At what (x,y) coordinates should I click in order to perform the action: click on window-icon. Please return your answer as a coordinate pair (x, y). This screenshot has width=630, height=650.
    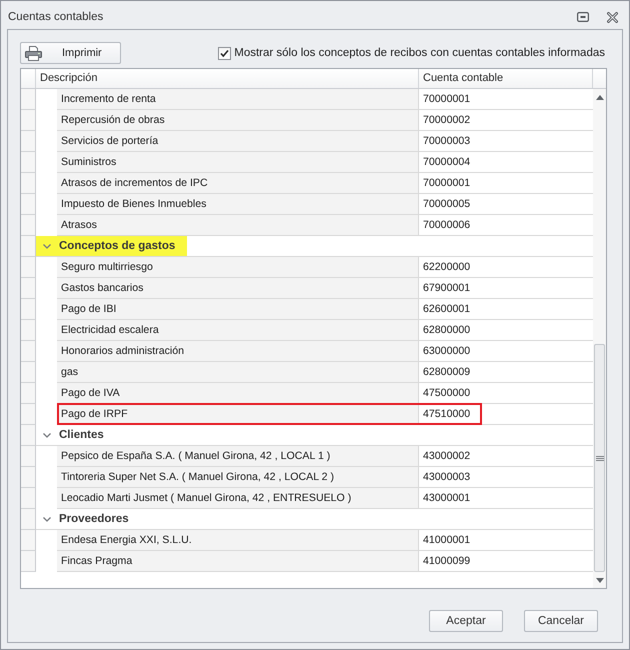
    Looking at the image, I should click on (583, 17).